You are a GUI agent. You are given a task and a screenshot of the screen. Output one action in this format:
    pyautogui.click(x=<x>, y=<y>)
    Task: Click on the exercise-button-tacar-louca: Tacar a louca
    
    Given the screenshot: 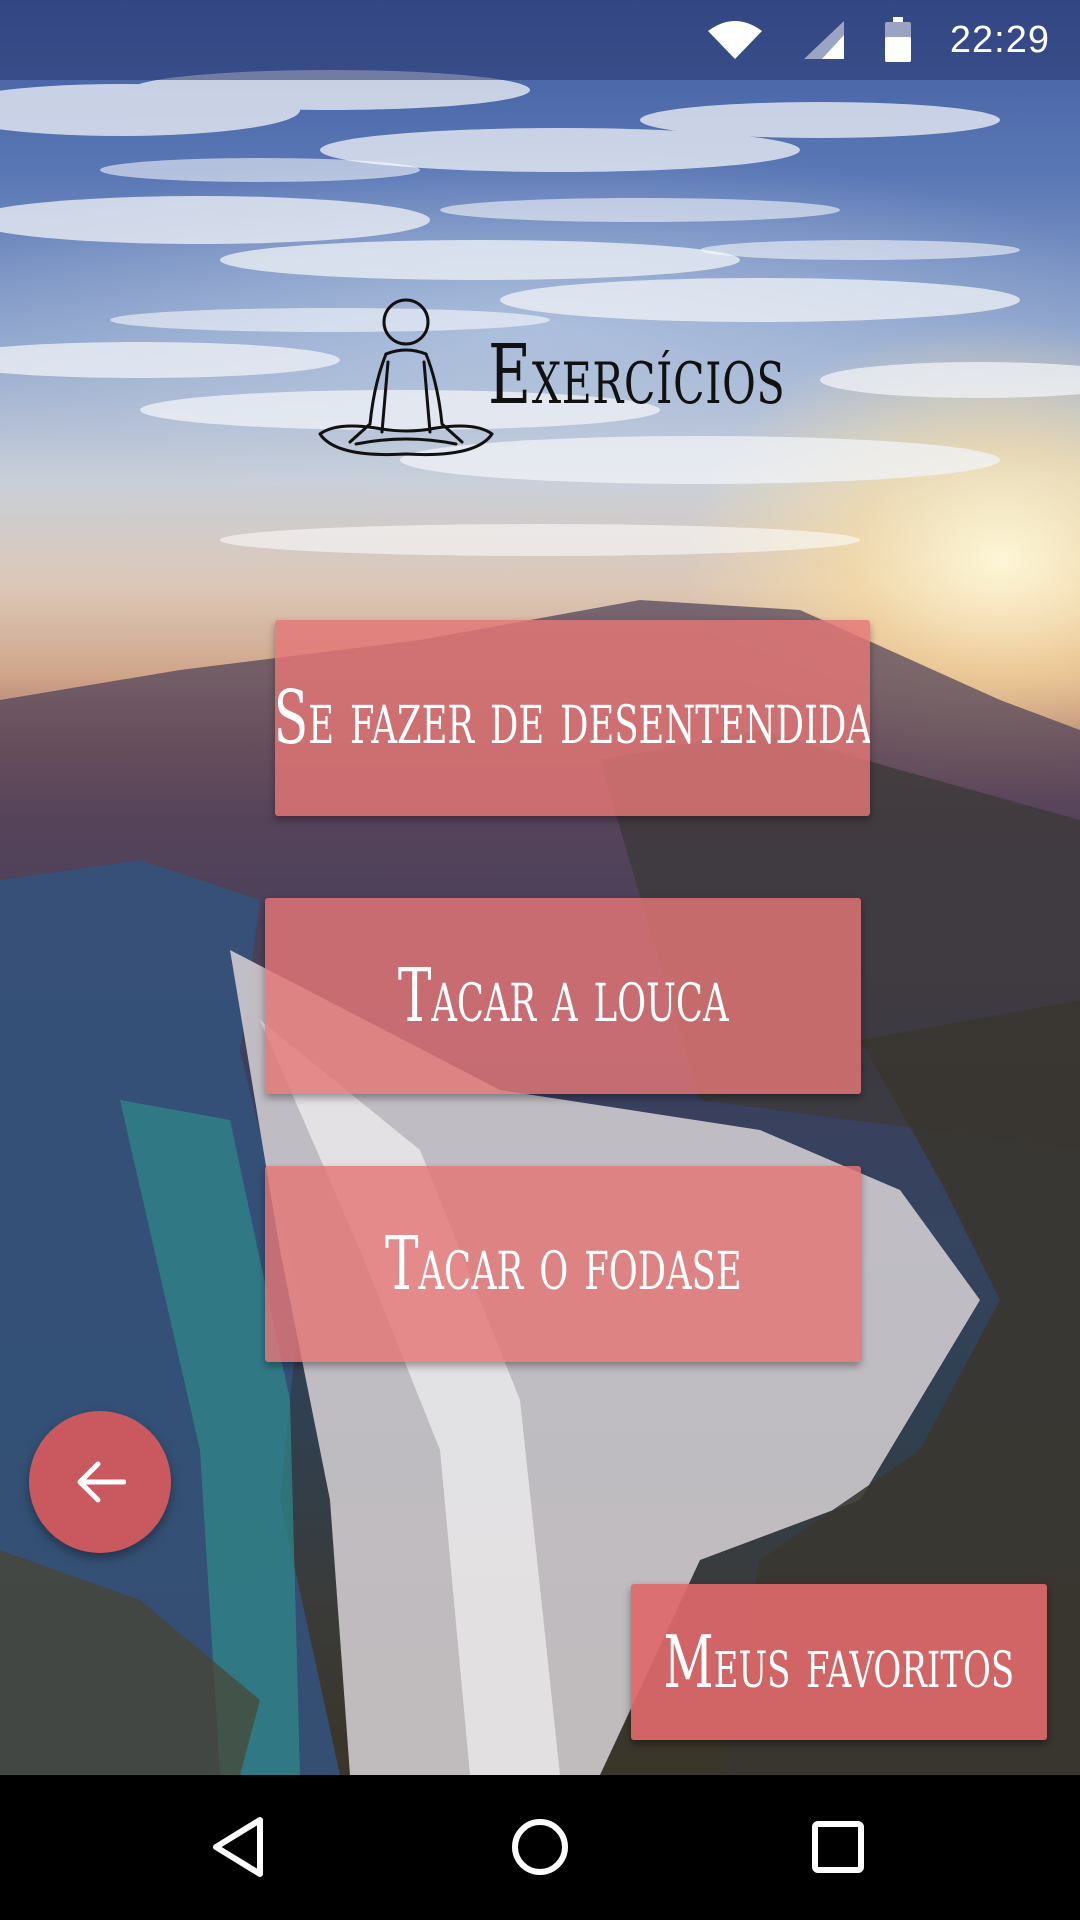 What is the action you would take?
    pyautogui.click(x=563, y=996)
    